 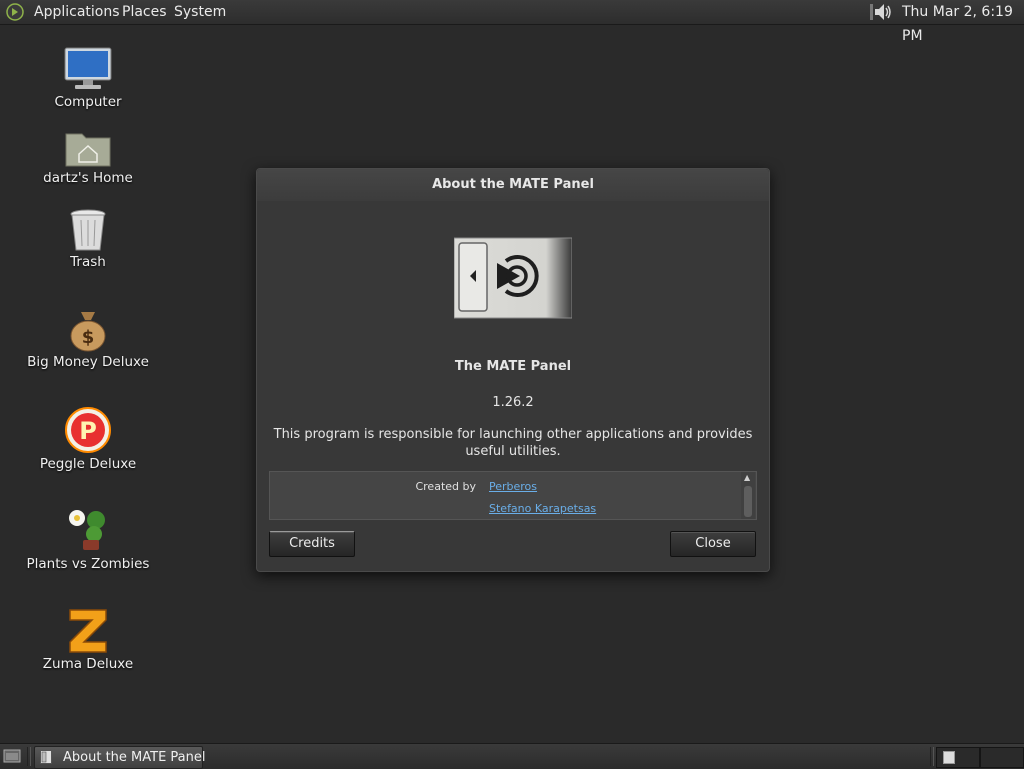 I want to click on mate-panel-small-icon, so click(x=46, y=757).